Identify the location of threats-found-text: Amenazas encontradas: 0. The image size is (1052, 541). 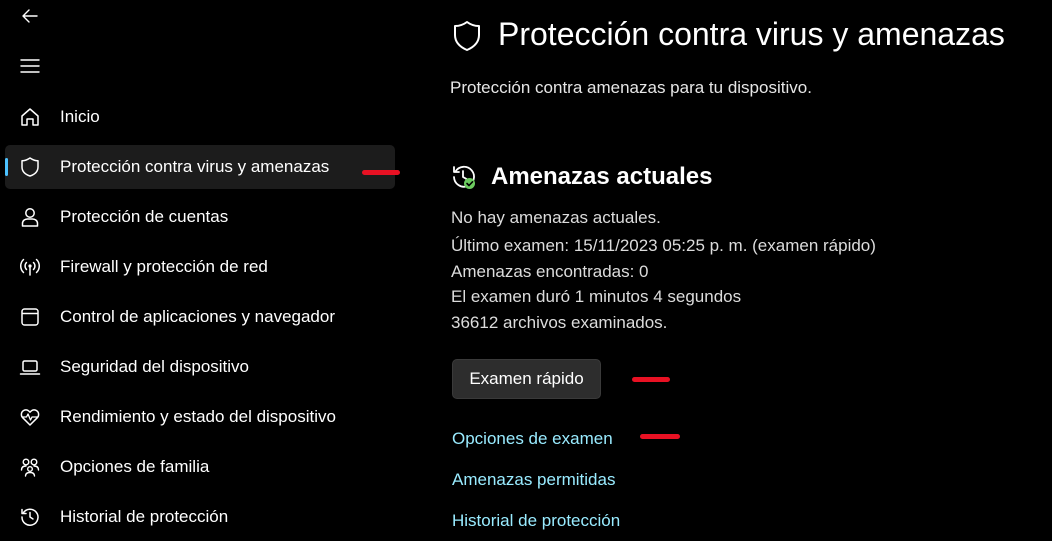
(550, 271).